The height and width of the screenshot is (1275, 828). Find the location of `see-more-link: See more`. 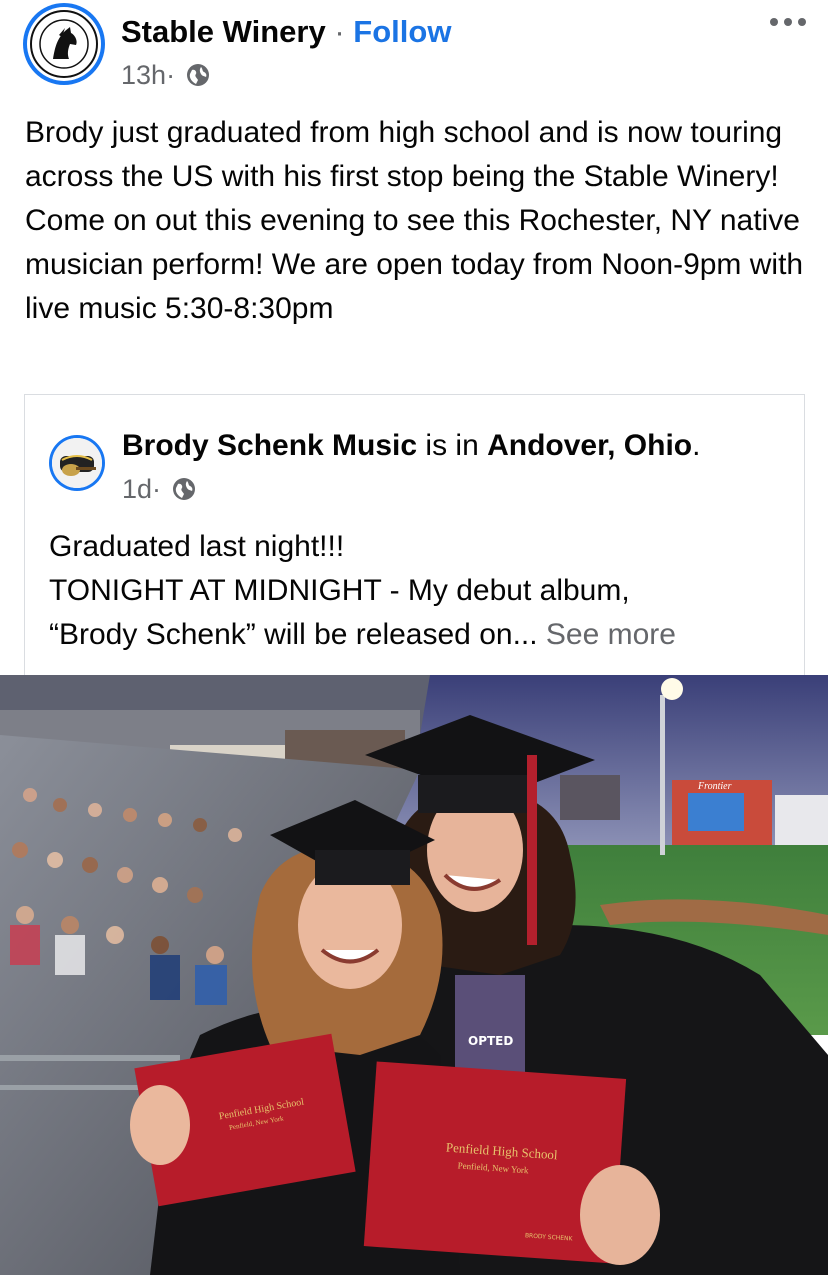

see-more-link: See more is located at coordinates (611, 634).